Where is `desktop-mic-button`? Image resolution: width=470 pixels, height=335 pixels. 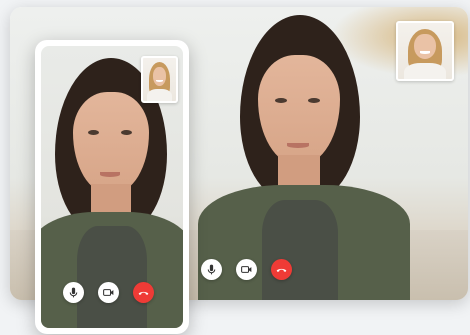 desktop-mic-button is located at coordinates (211, 269).